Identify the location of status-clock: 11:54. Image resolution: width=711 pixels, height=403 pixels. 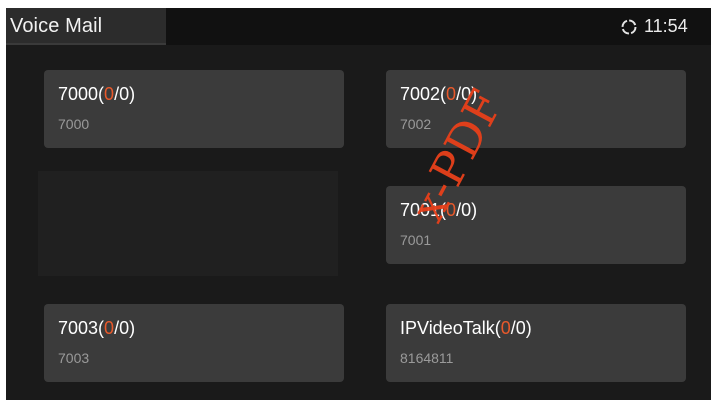
(666, 26).